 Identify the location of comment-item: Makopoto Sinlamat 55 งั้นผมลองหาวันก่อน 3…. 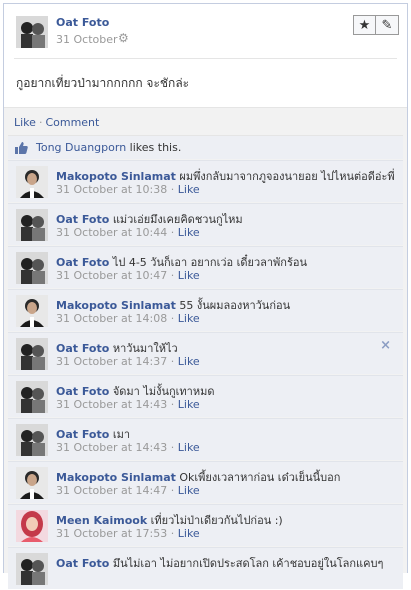
(205, 310).